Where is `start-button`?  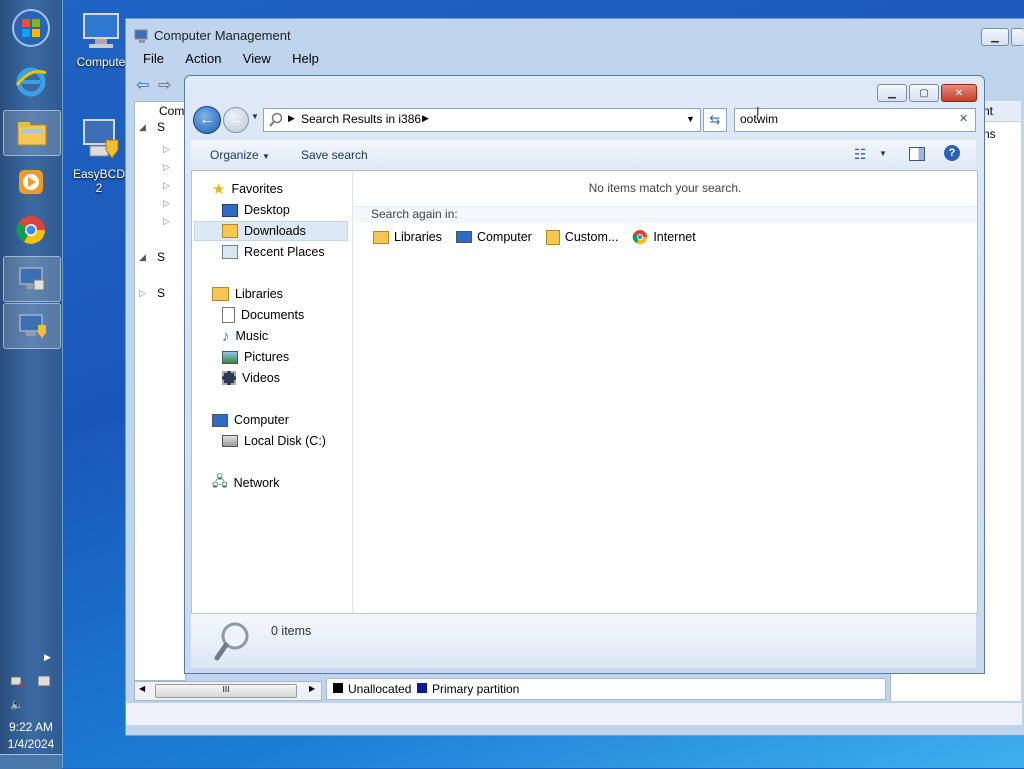
start-button is located at coordinates (31, 28).